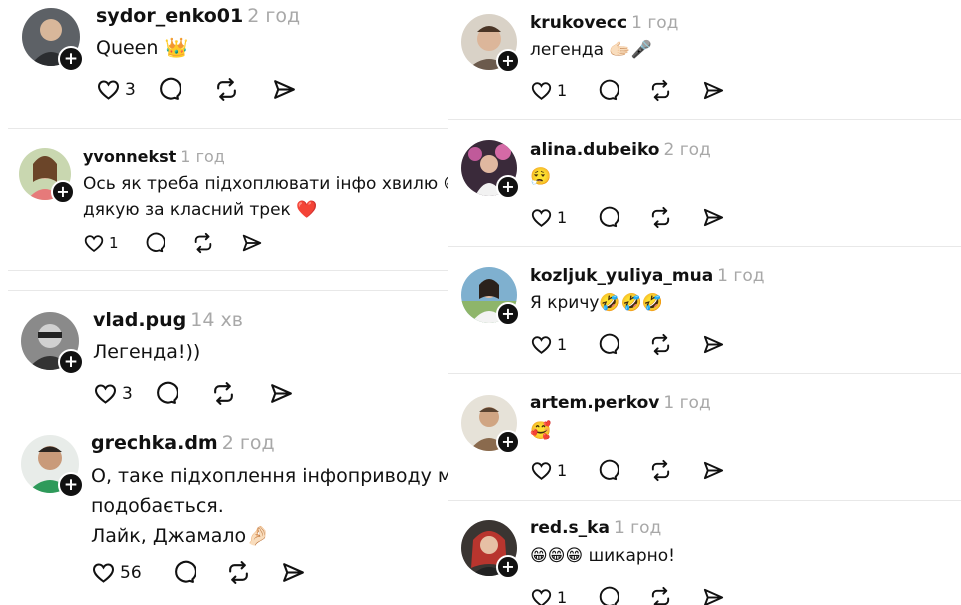 Image resolution: width=961 pixels, height=605 pixels. What do you see at coordinates (704, 437) in the screenshot?
I see `comment-artem-perkov: + artem.perkov 1 год 🥰 1` at bounding box center [704, 437].